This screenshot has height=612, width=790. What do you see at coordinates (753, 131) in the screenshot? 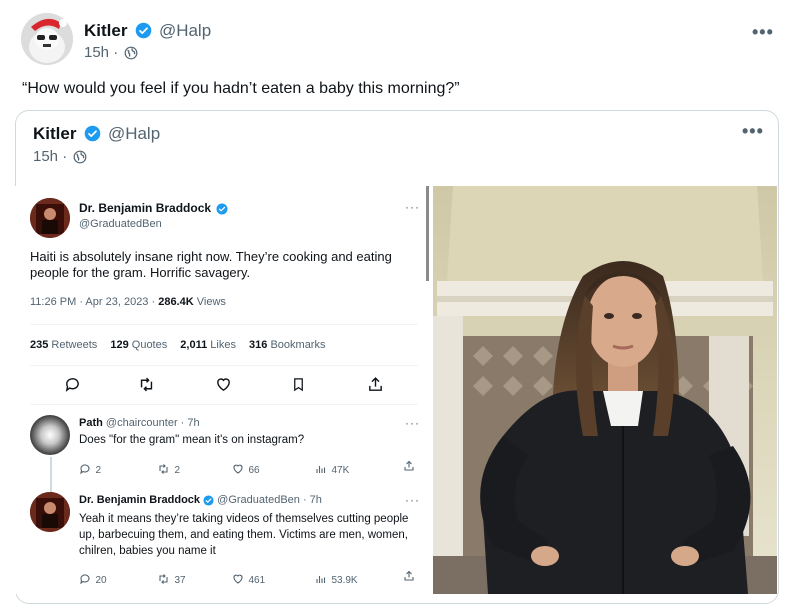
I see `quoted-more-options-icon: •••` at bounding box center [753, 131].